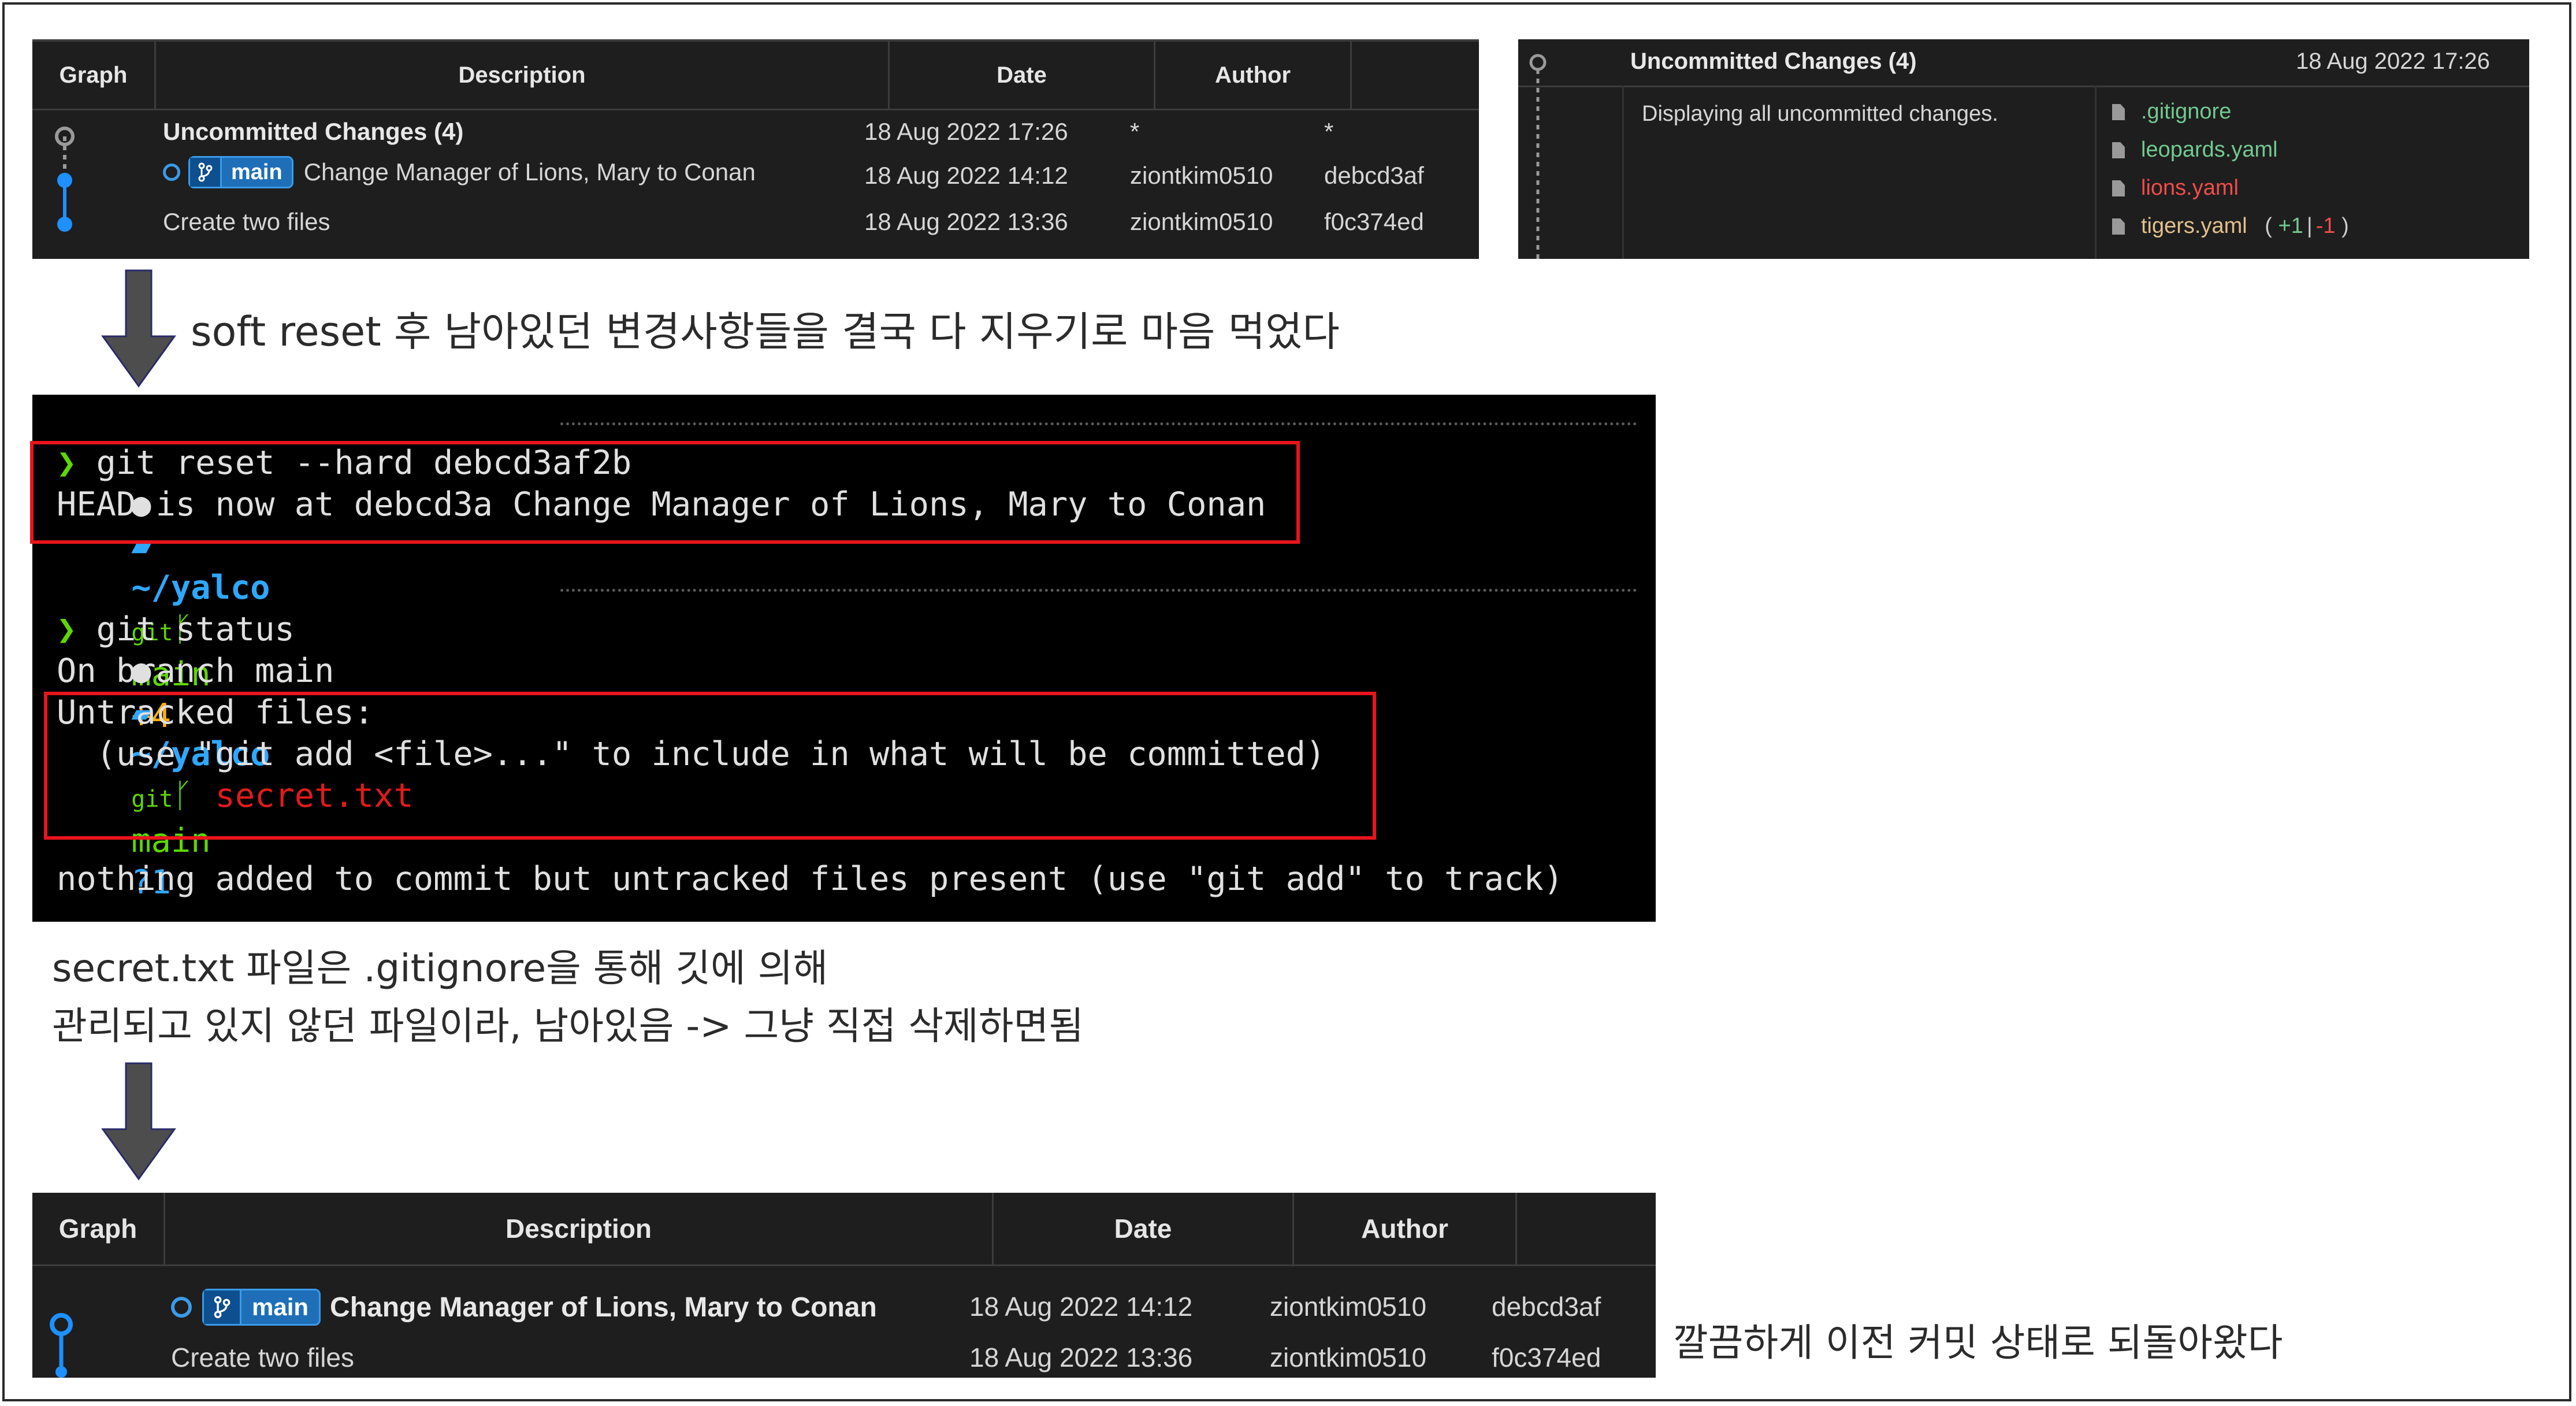 Image resolution: width=2576 pixels, height=1406 pixels. I want to click on prompt-line: ● ▰ ~/yalco gitᚴ main +4, so click(849, 567).